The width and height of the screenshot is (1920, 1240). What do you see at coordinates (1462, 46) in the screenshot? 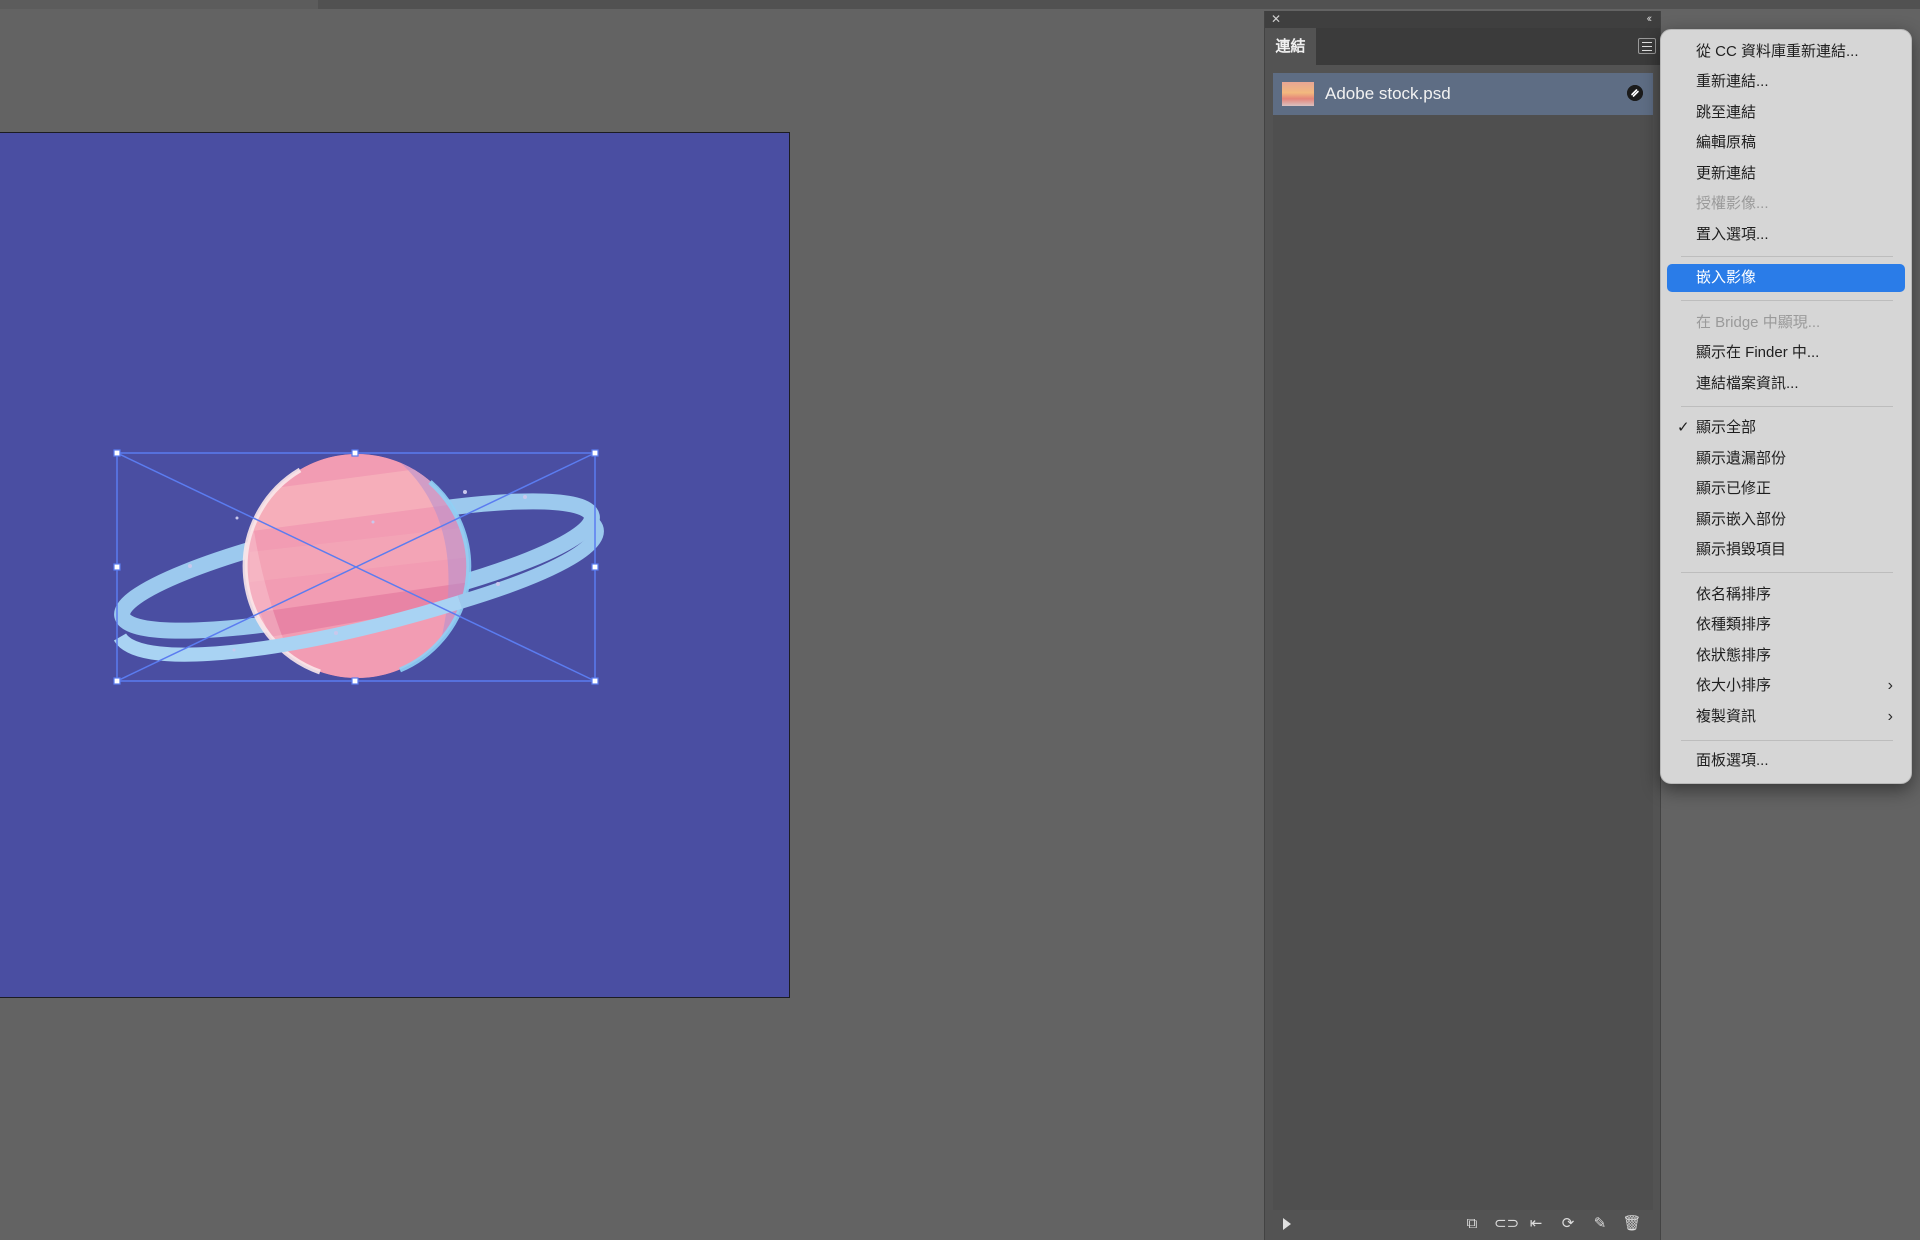
I see `panel-tab-bar: 連結` at bounding box center [1462, 46].